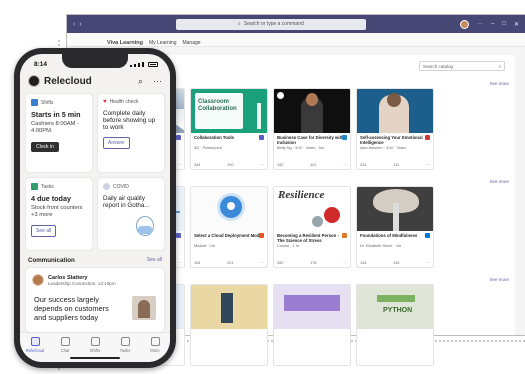 The image size is (525, 374). What do you see at coordinates (273, 24) in the screenshot?
I see `command-search-placeholder: Search or type a command` at bounding box center [273, 24].